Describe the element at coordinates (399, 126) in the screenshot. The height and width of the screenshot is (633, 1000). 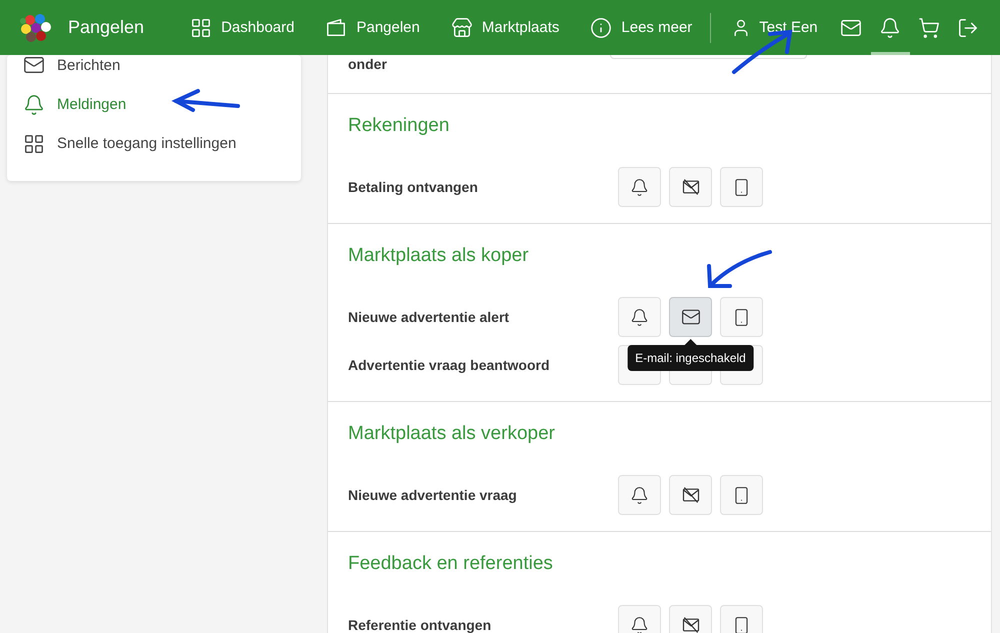
I see `section-title: Rekeningen` at that location.